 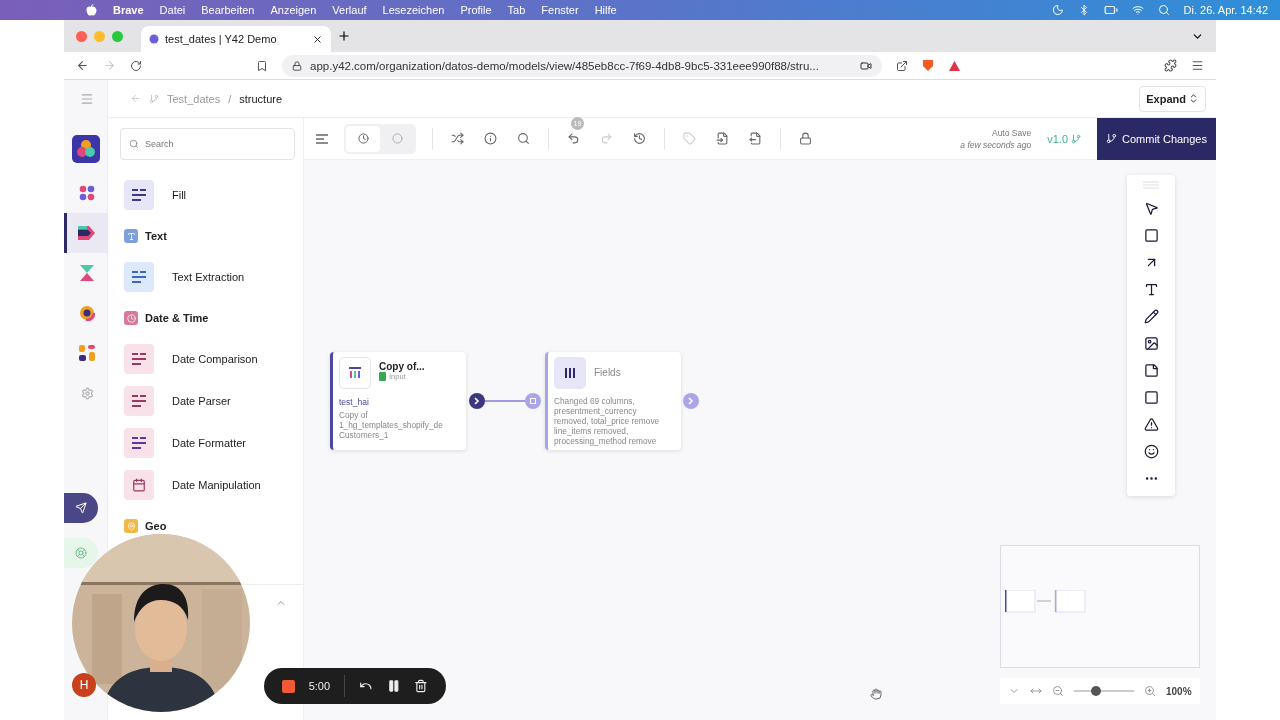 What do you see at coordinates (293, 10) in the screenshot?
I see `menu-item: Anzeigen` at bounding box center [293, 10].